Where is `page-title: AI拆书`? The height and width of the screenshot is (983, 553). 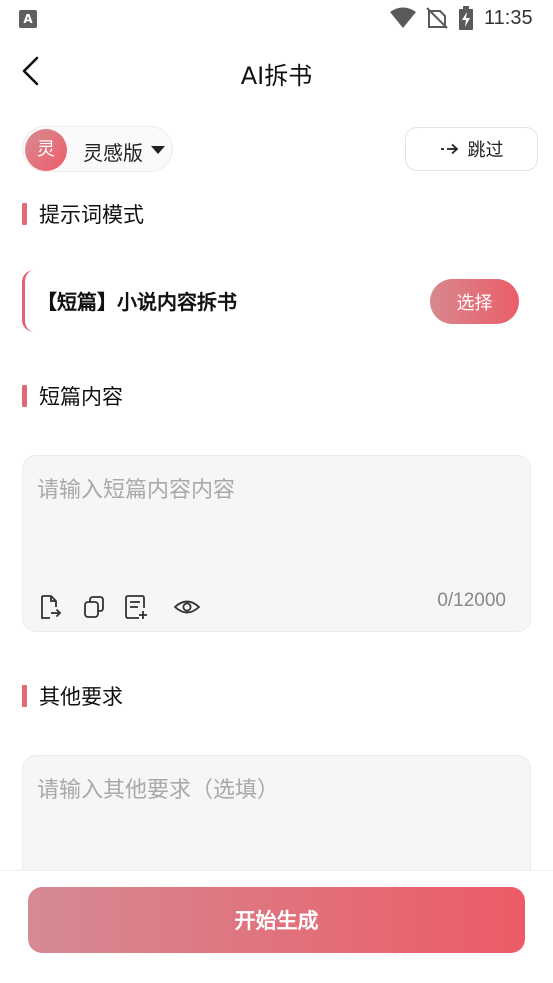 page-title: AI拆书 is located at coordinates (276, 76).